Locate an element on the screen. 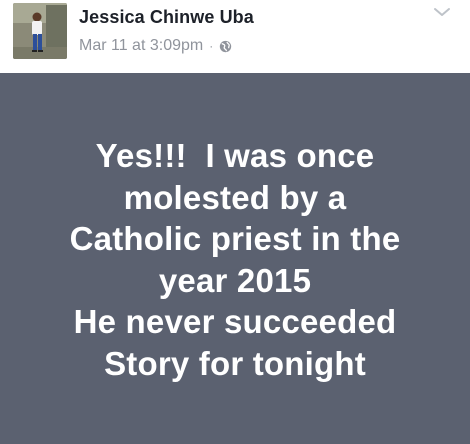 The image size is (470, 444). post-text-line: Yes!!! I was once is located at coordinates (235, 155).